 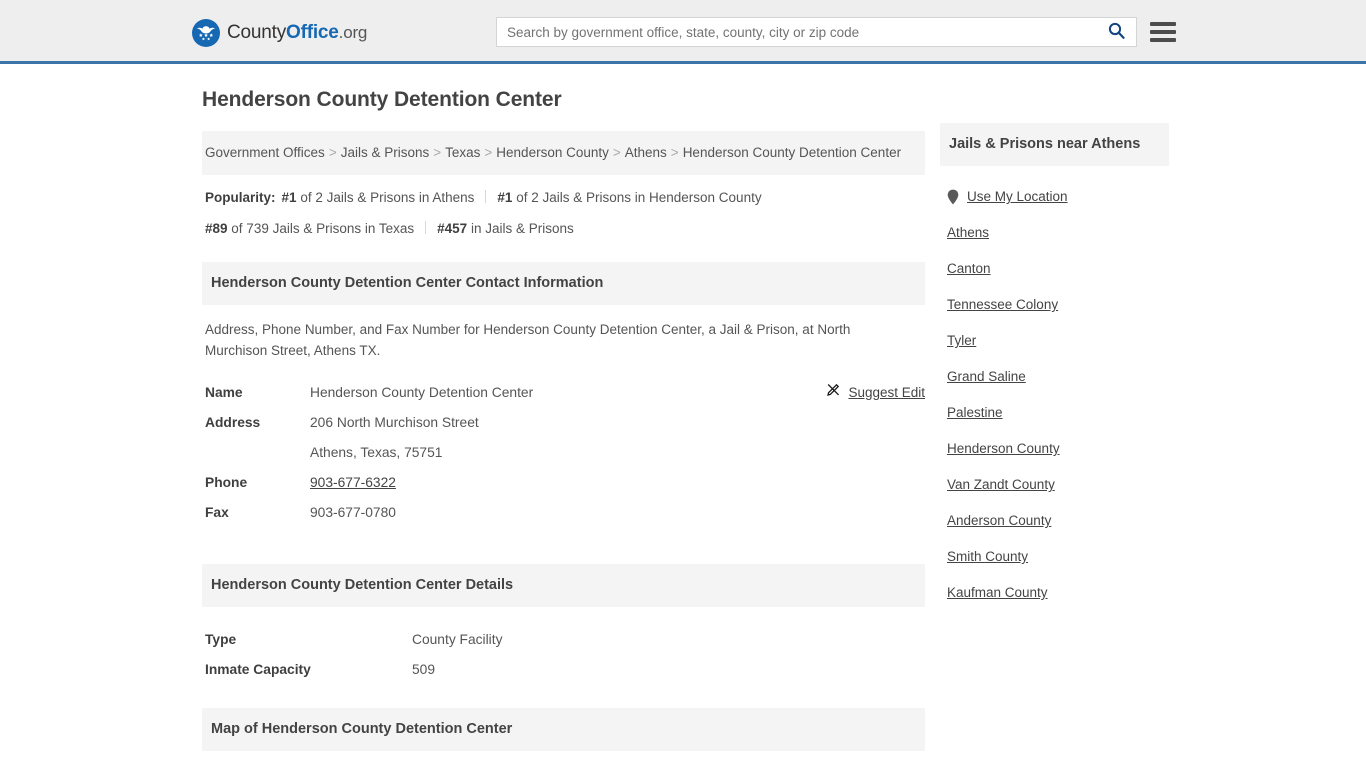 I want to click on details-key: Inmate Capacity, so click(x=258, y=669).